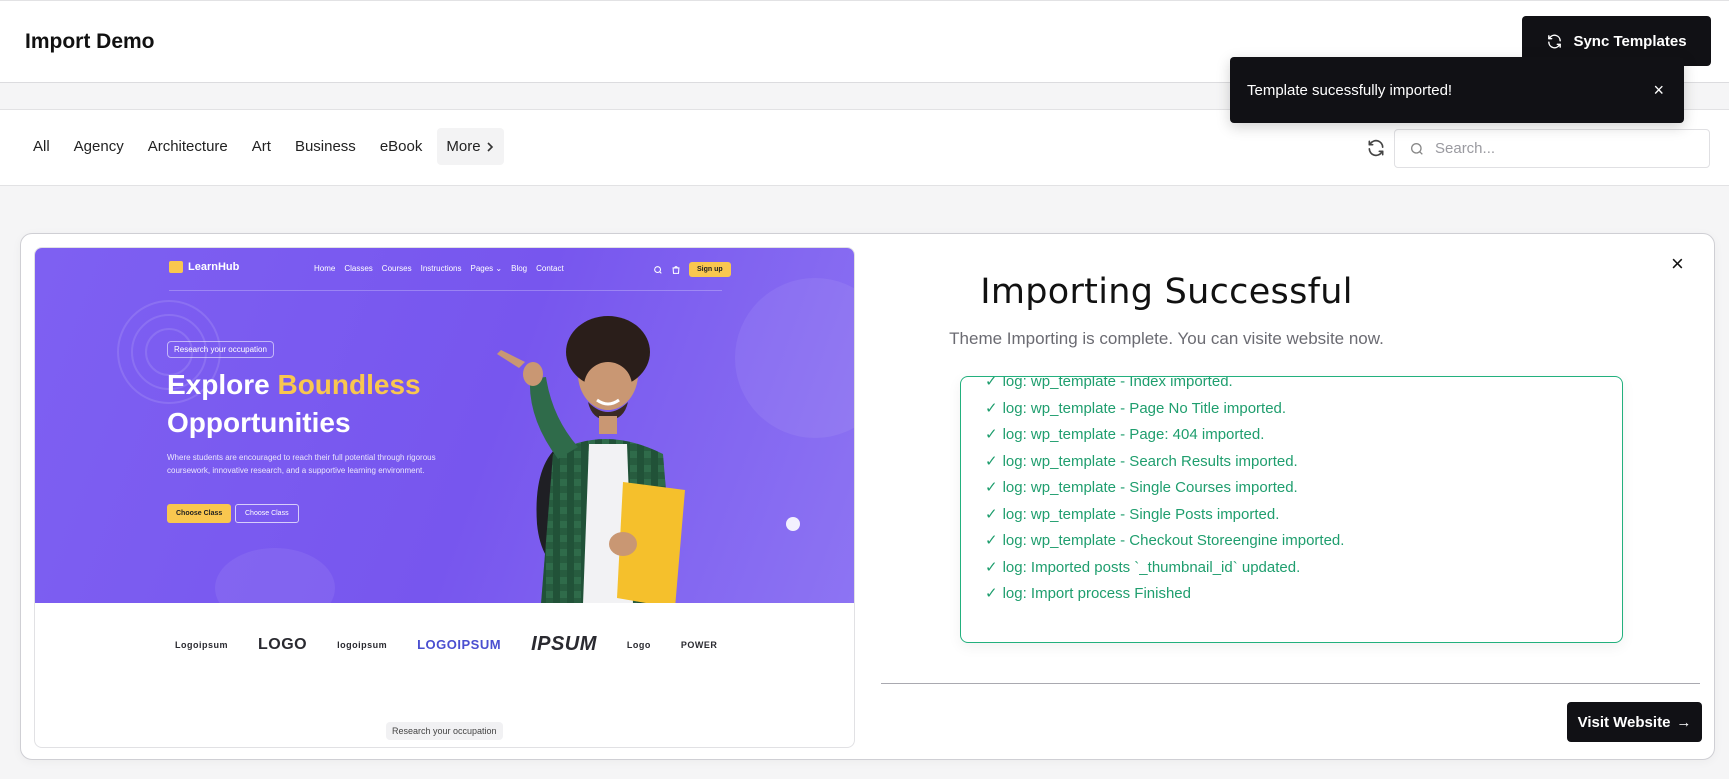 Image resolution: width=1729 pixels, height=779 pixels. Describe the element at coordinates (201, 644) in the screenshot. I see `brand-logo: Logoipsum` at that location.